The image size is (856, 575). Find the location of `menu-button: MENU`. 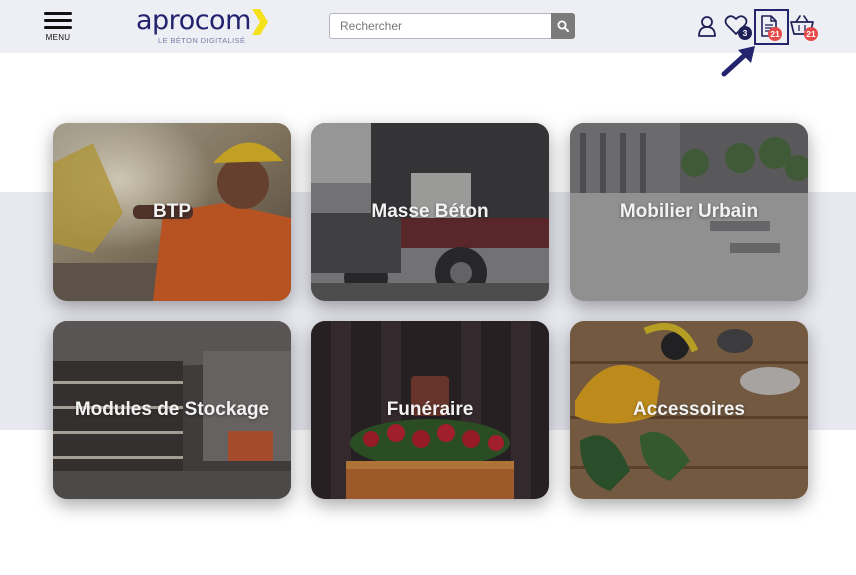

menu-button: MENU is located at coordinates (58, 28).